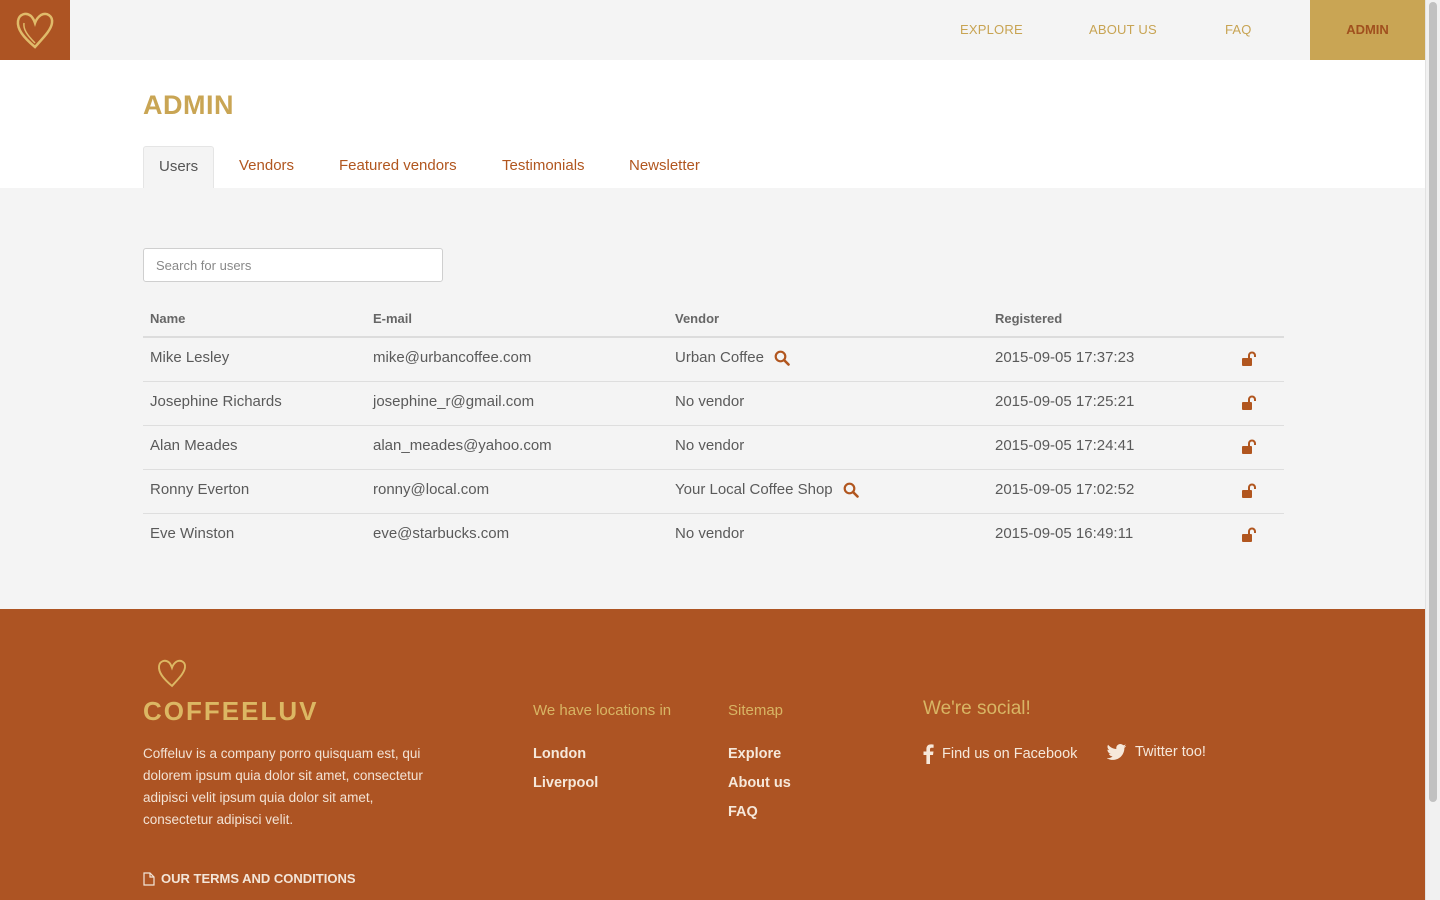 The height and width of the screenshot is (900, 1440). I want to click on user-vendor: Your Local Coffee Shop, so click(767, 489).